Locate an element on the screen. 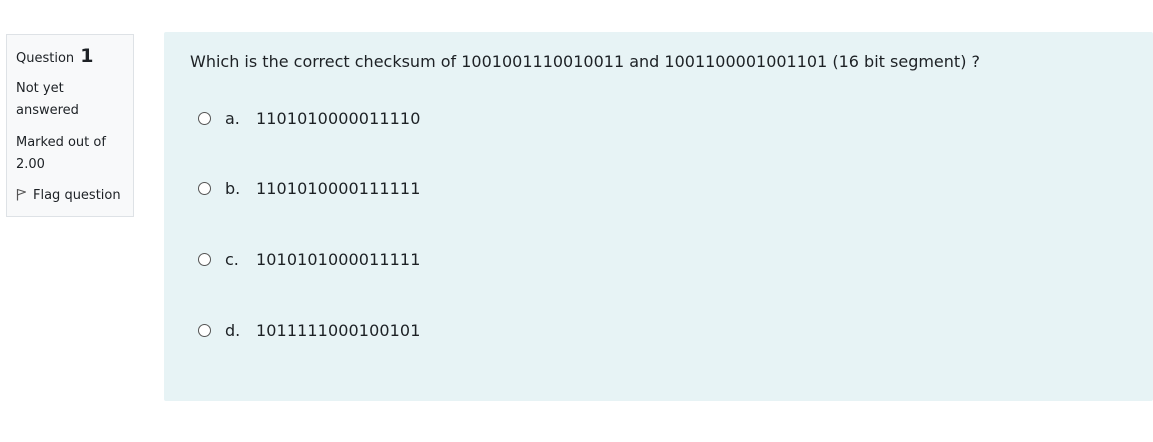 This screenshot has height=442, width=1153. answer-option-c: c. 1010101000011111 is located at coordinates (309, 259).